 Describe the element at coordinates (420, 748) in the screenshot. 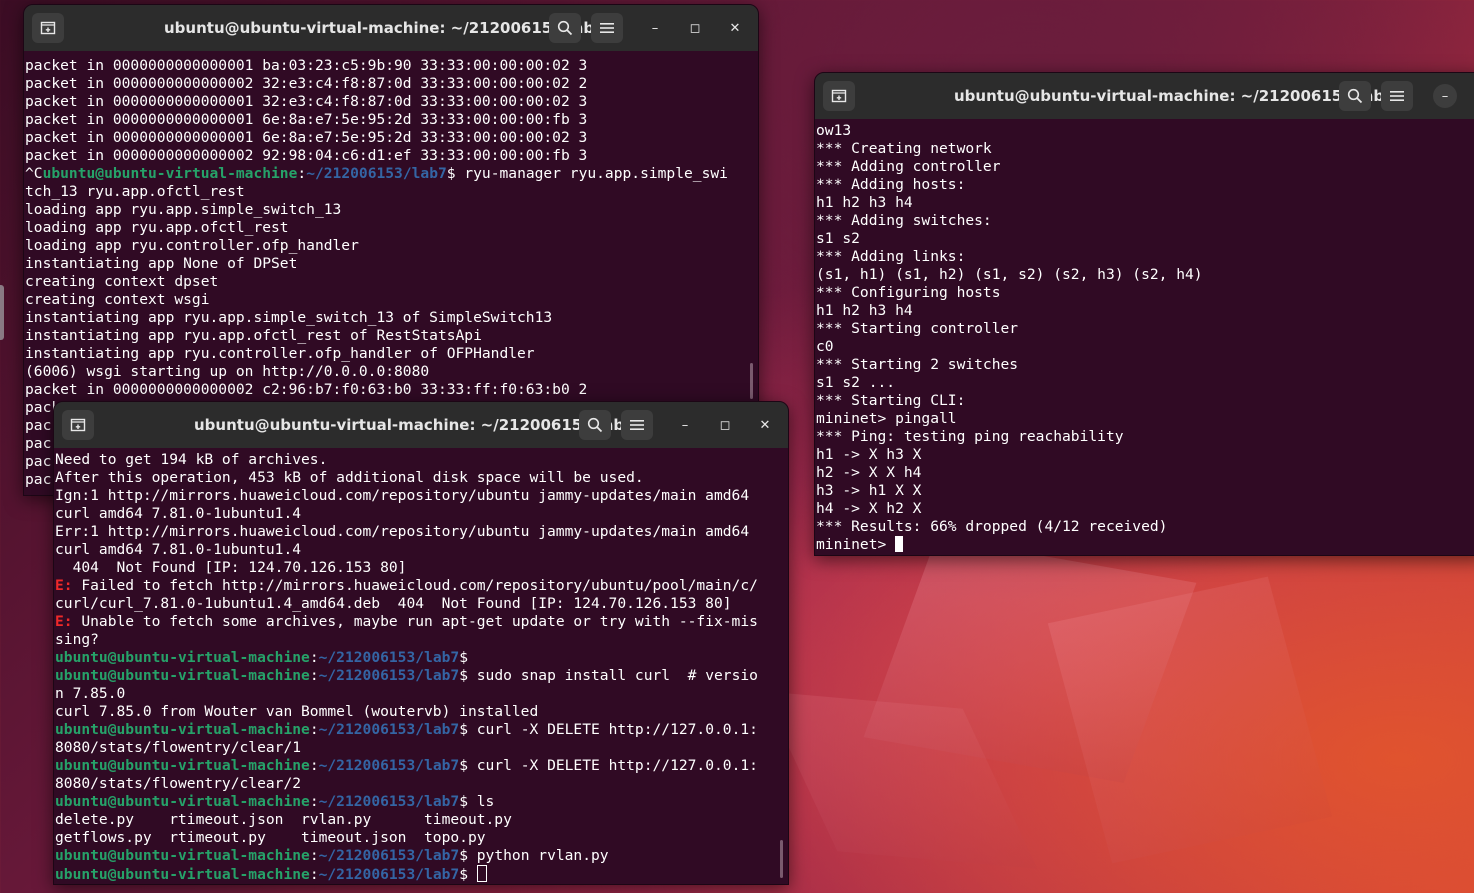

I see `terminal-line: 8080/stats/flowentry/clear/1` at that location.